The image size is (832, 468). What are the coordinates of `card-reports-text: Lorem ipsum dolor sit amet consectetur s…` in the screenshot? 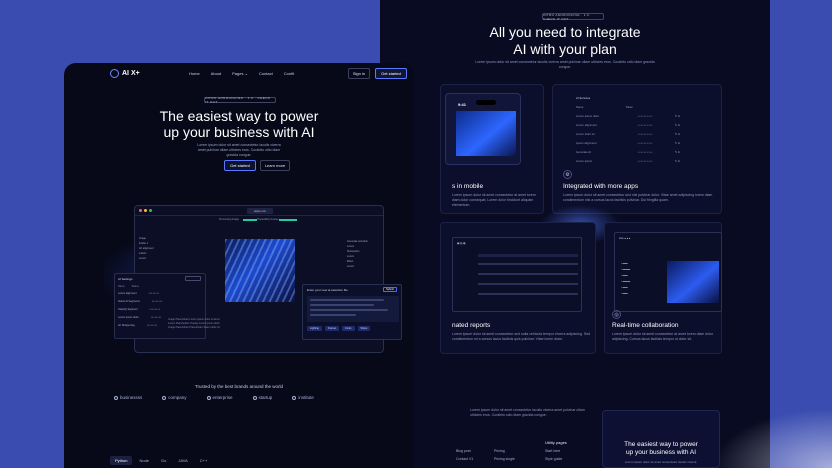 It's located at (521, 336).